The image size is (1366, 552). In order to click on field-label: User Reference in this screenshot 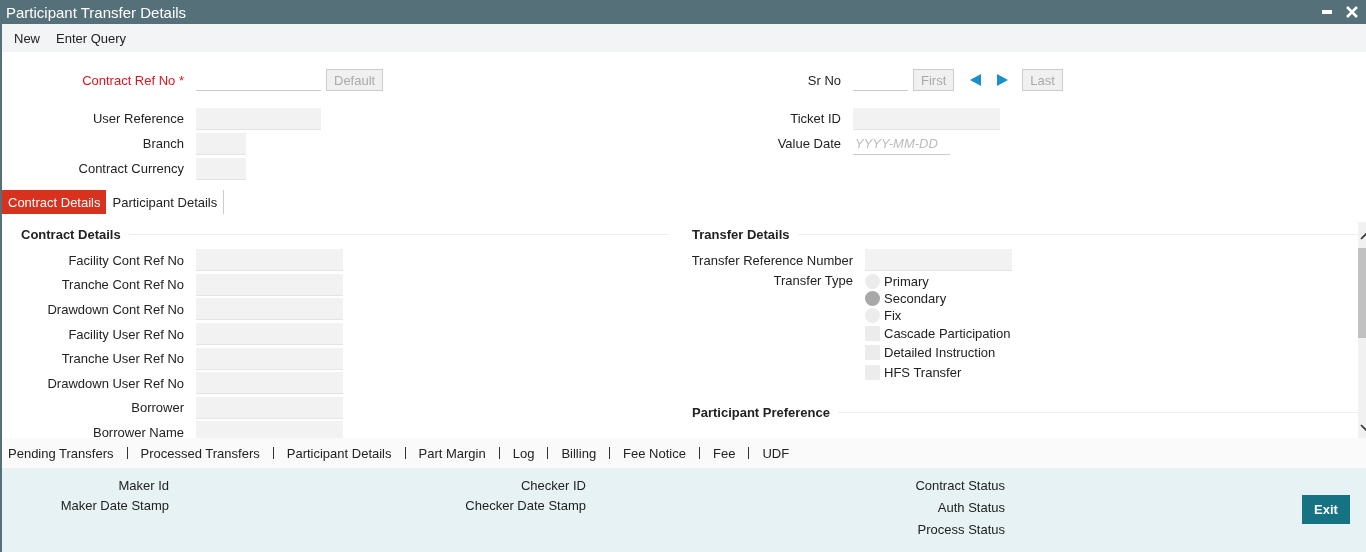, I will do `click(138, 118)`.